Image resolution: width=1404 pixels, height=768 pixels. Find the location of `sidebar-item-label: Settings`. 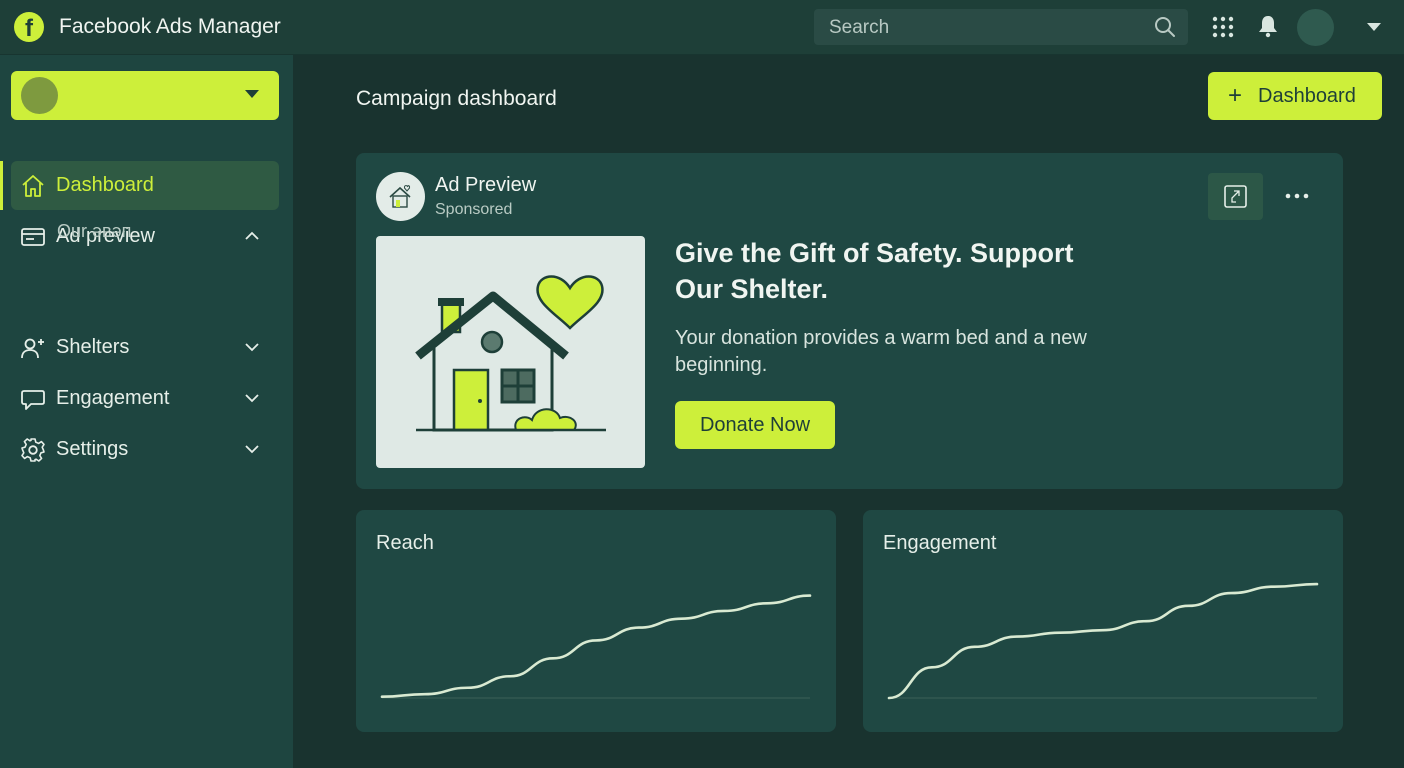

sidebar-item-label: Settings is located at coordinates (92, 449).